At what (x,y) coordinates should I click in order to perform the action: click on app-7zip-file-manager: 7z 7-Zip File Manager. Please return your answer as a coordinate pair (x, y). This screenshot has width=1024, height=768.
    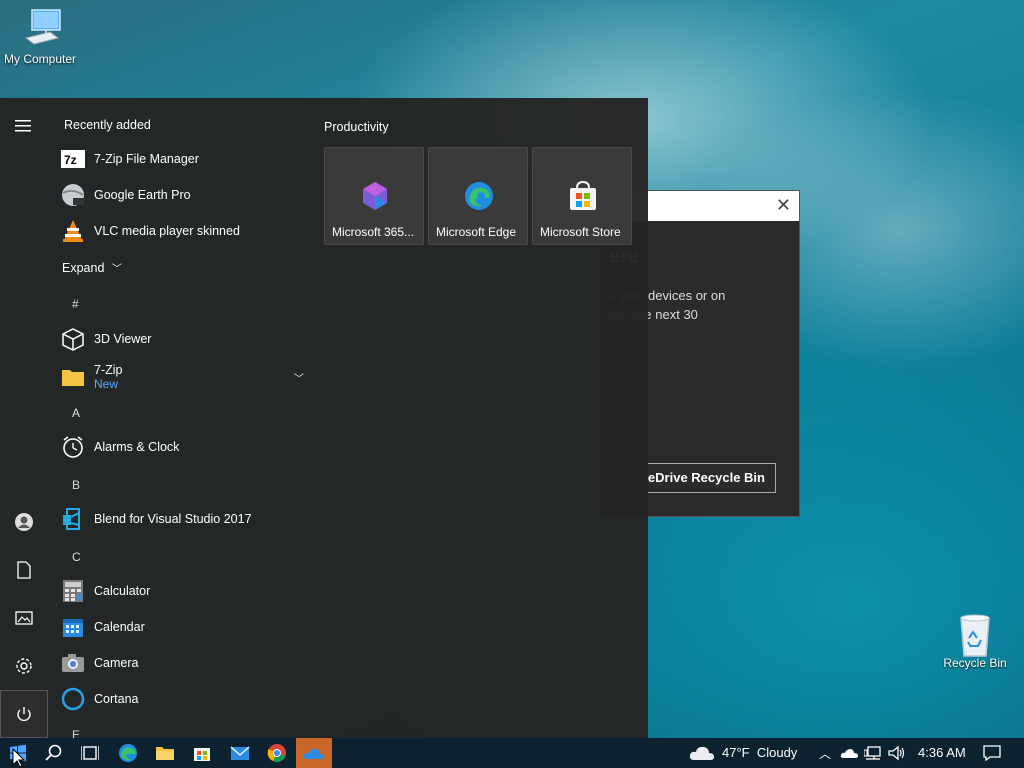
    Looking at the image, I should click on (185, 159).